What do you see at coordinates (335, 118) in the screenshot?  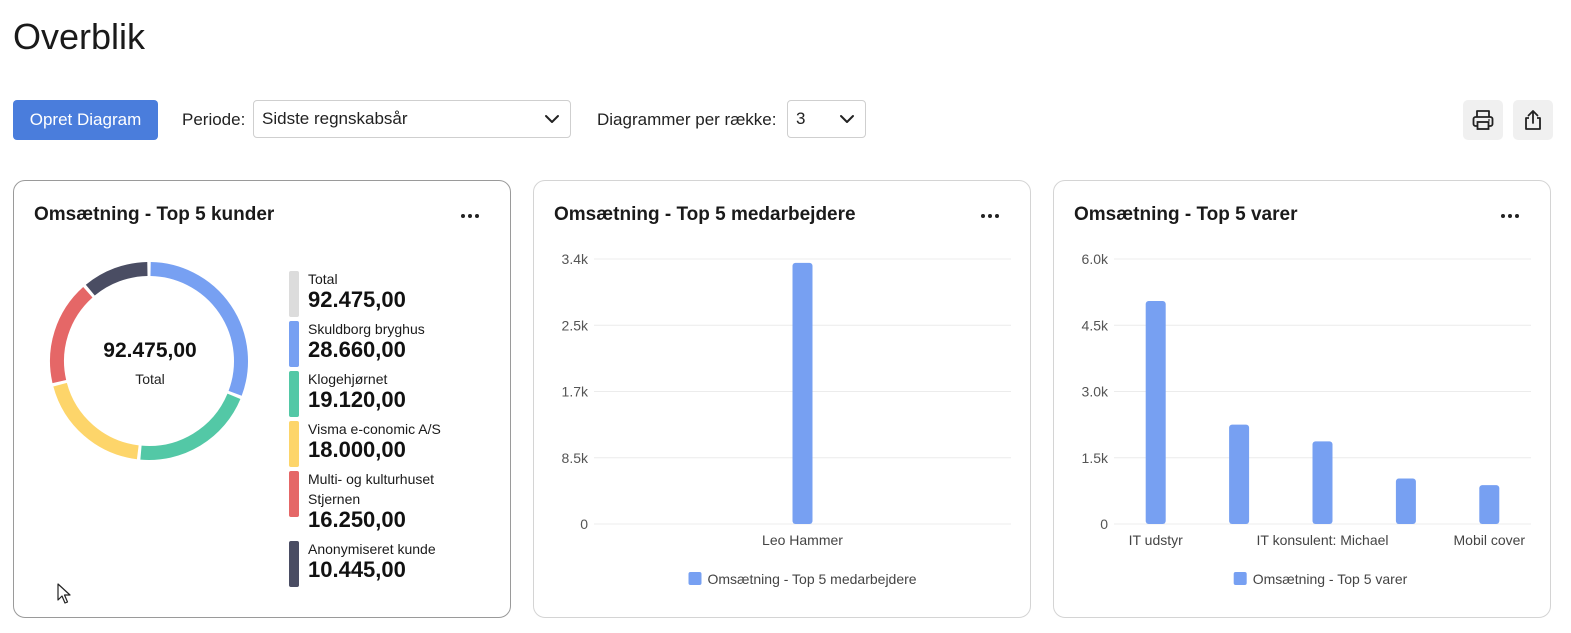 I see `period-select-value: Sidste regnskabsår` at bounding box center [335, 118].